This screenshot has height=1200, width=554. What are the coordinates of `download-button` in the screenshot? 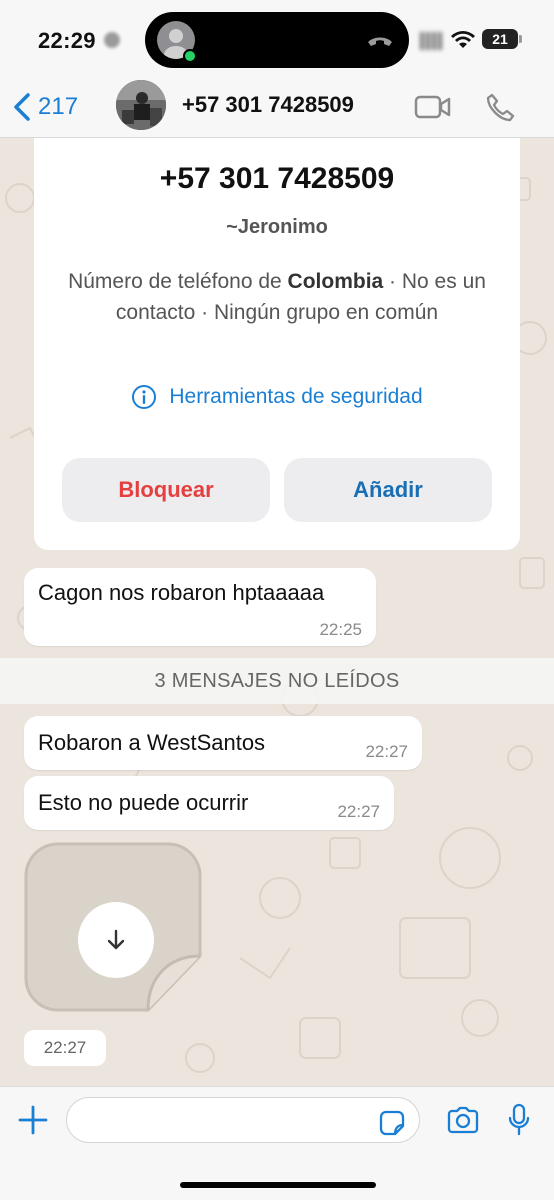 It's located at (116, 940).